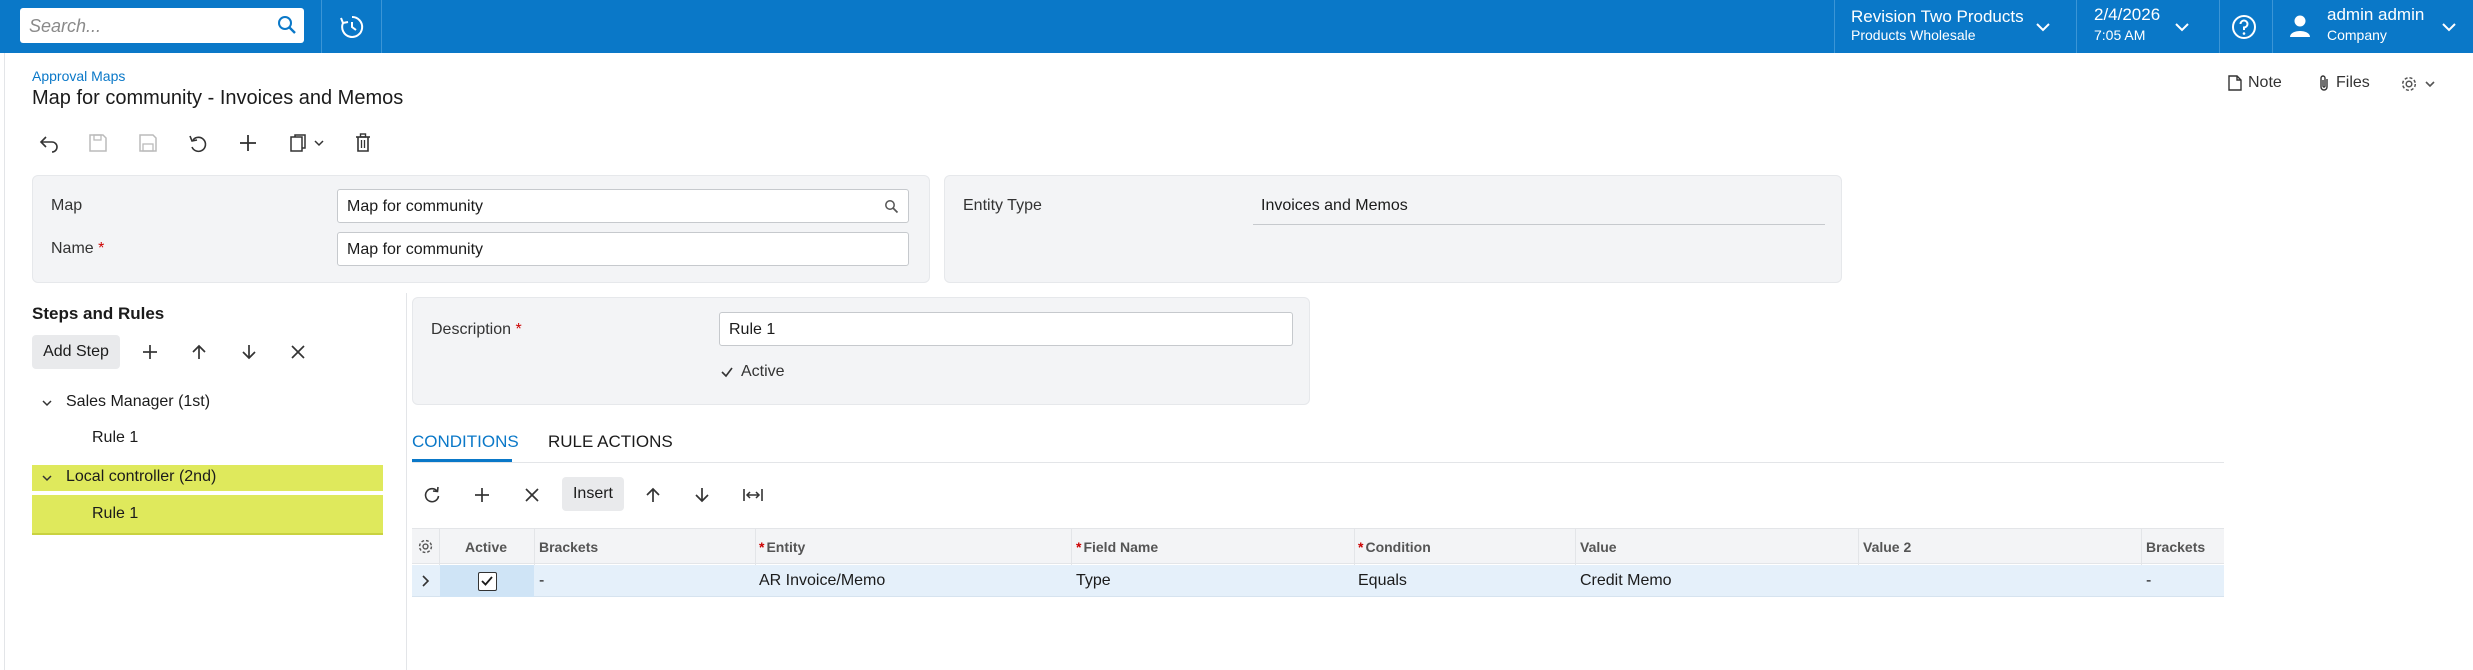 Image resolution: width=2473 pixels, height=670 pixels. I want to click on cell-value: Credit Memo, so click(1626, 581).